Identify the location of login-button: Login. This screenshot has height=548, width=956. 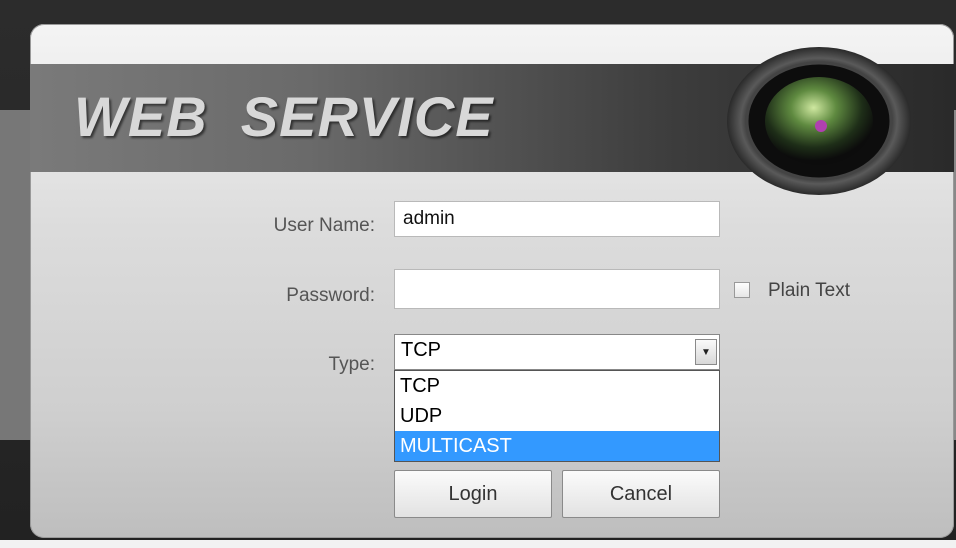
(473, 494).